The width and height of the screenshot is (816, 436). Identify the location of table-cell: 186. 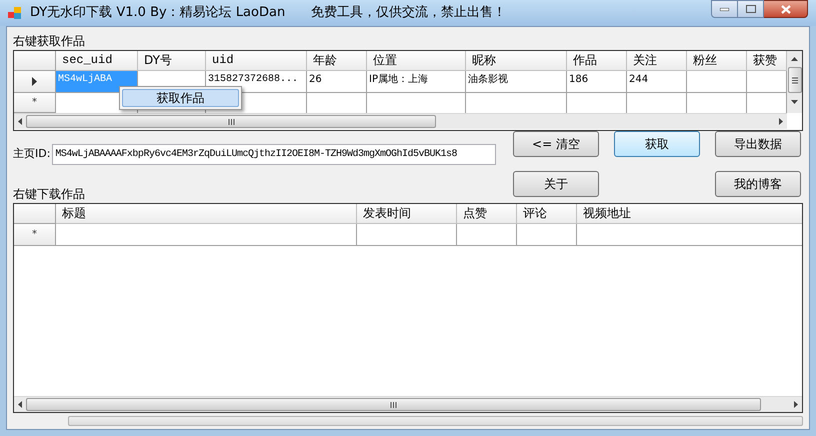
(597, 82).